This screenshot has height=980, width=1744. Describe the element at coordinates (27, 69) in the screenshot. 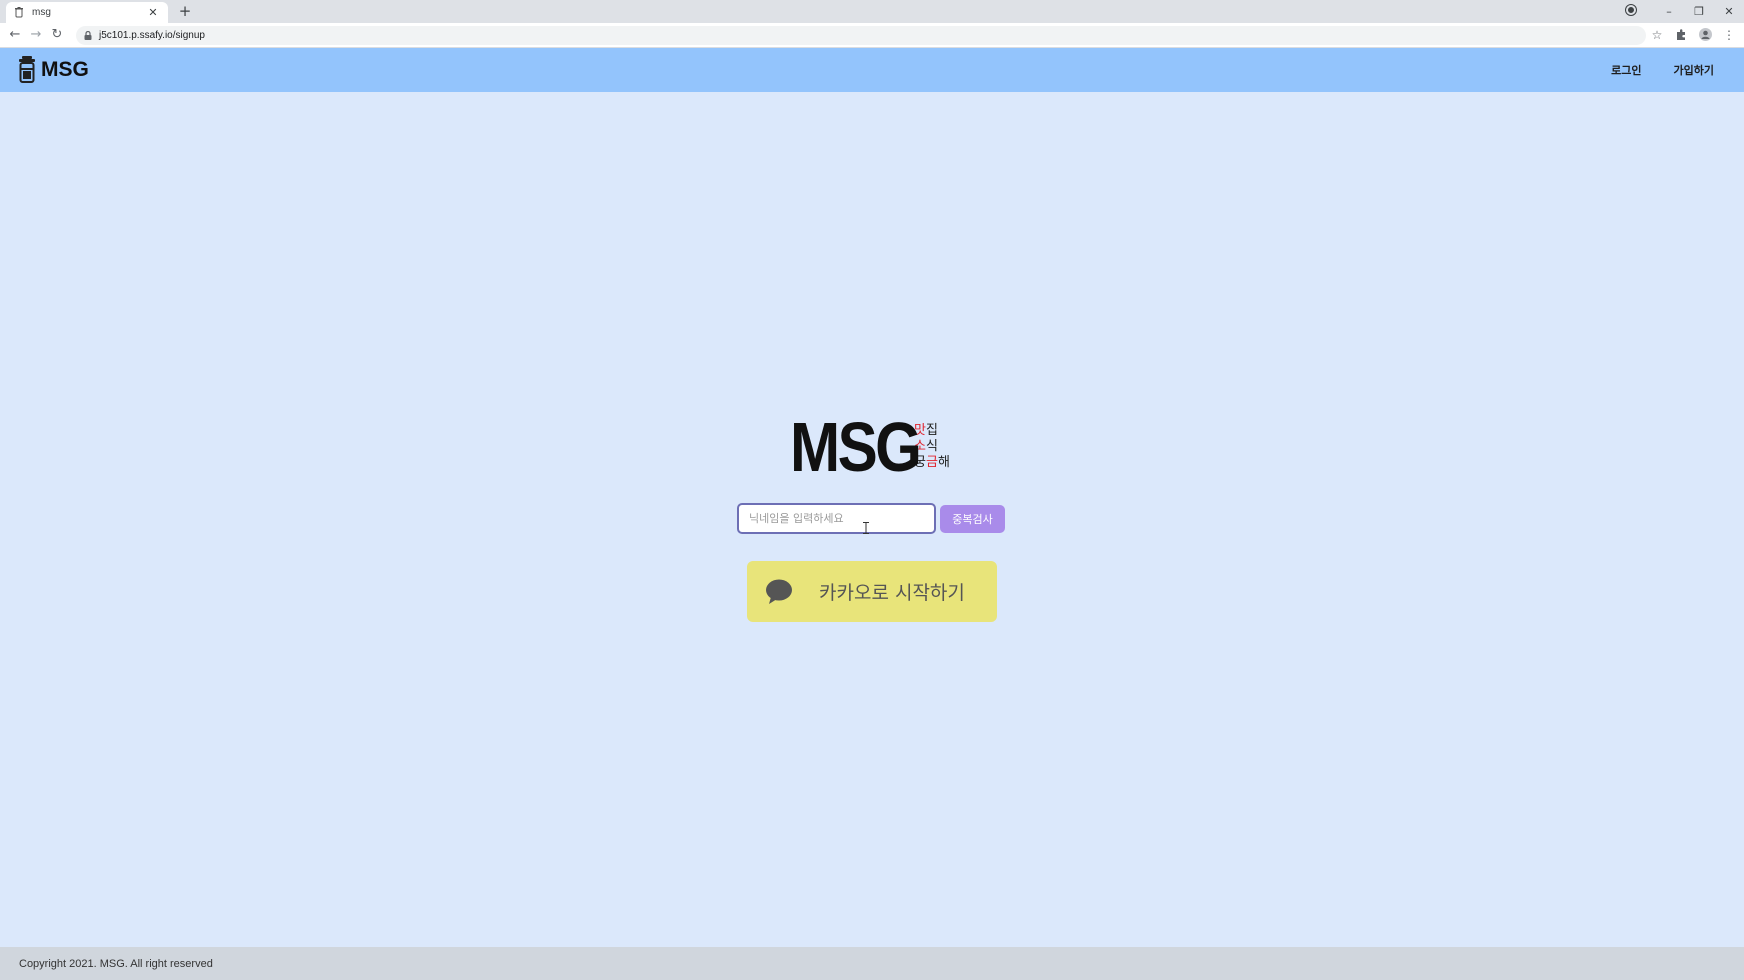

I see `trash-can-logo-icon` at that location.